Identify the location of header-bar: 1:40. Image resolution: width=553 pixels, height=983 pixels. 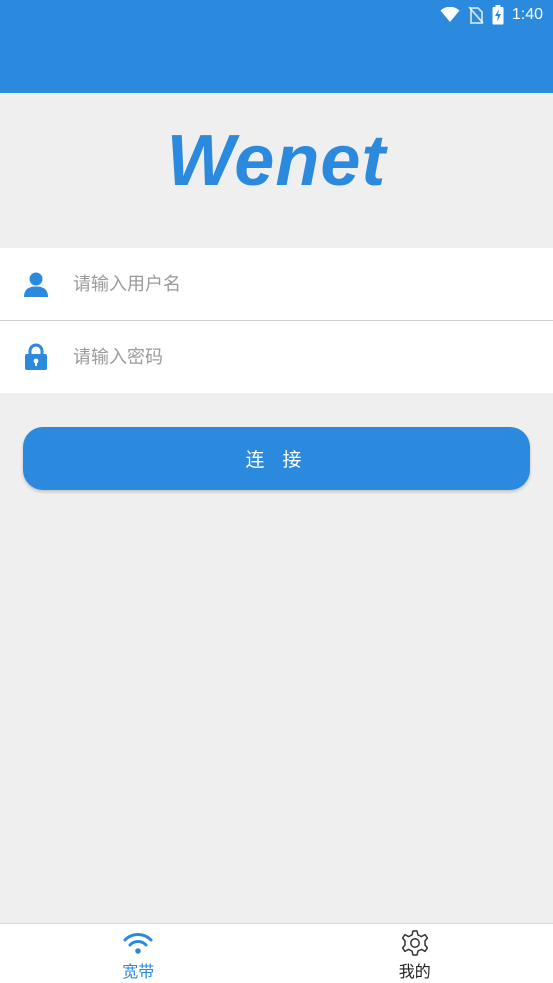
(276, 46).